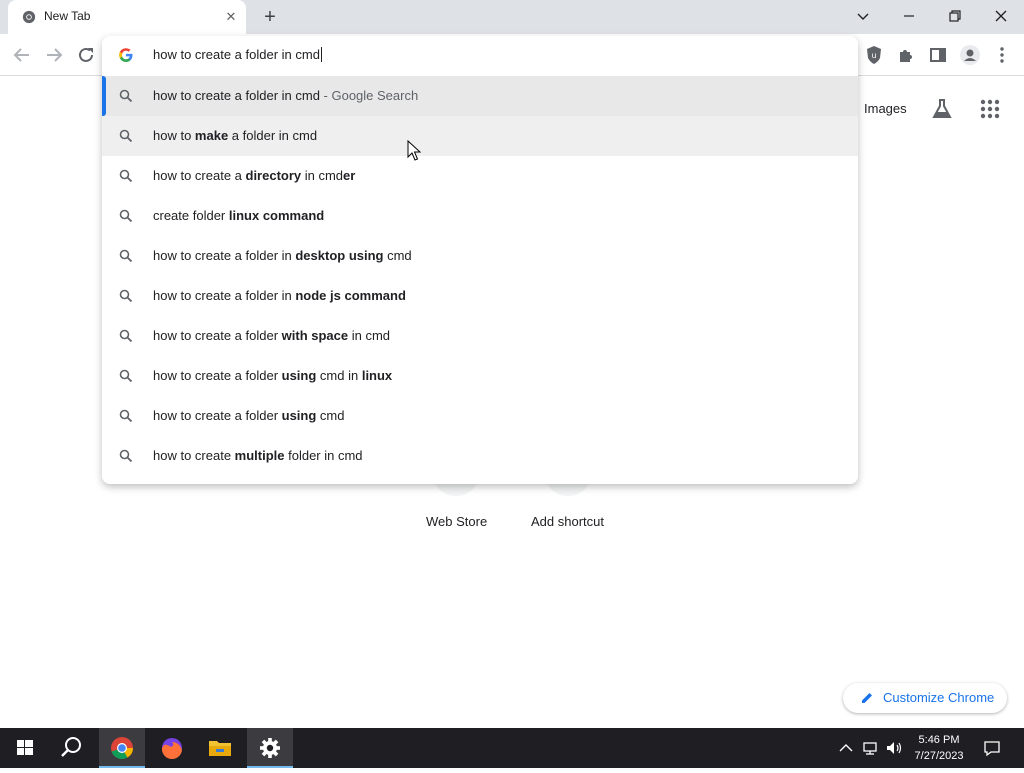 The height and width of the screenshot is (773, 1024). What do you see at coordinates (871, 748) in the screenshot?
I see `network-icon` at bounding box center [871, 748].